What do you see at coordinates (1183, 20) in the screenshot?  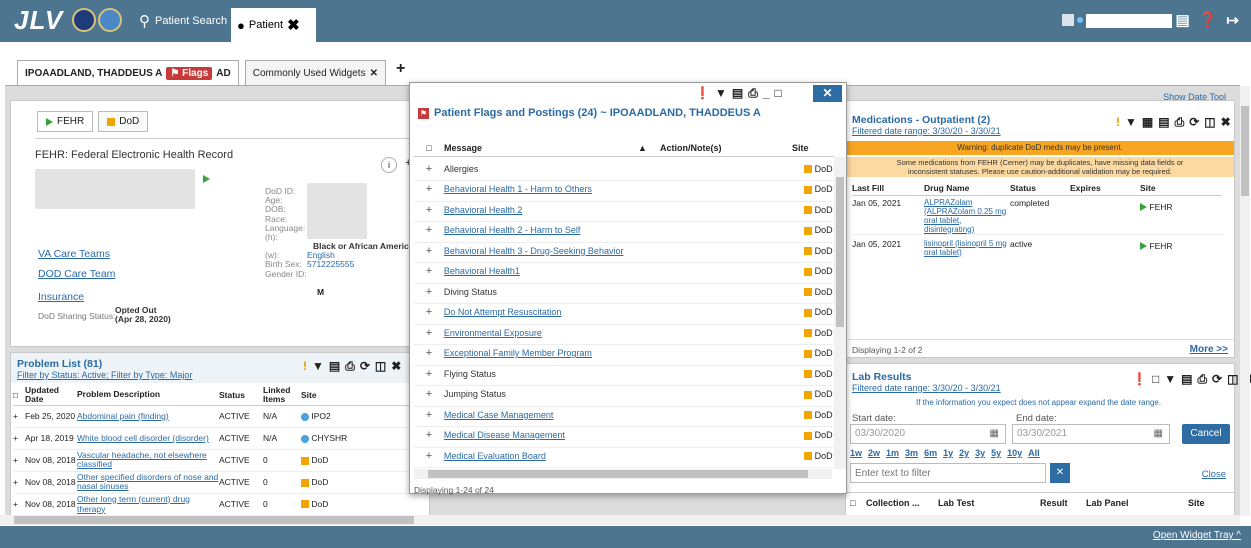 I see `notes-icon: ▤` at bounding box center [1183, 20].